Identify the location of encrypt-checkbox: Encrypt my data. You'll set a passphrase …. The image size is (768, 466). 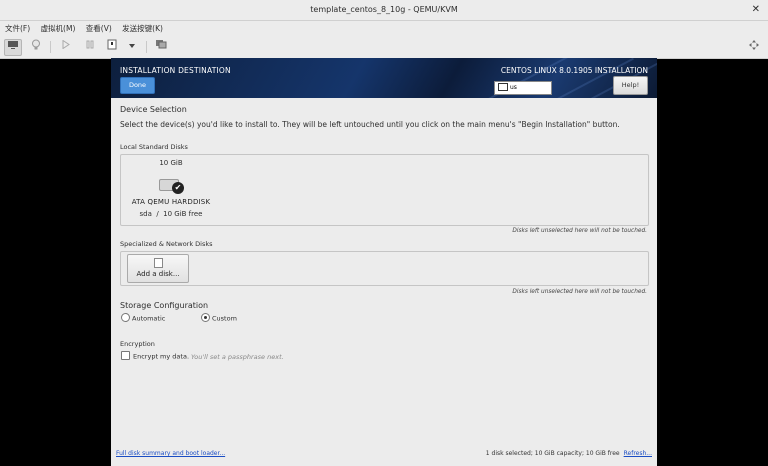
(202, 356).